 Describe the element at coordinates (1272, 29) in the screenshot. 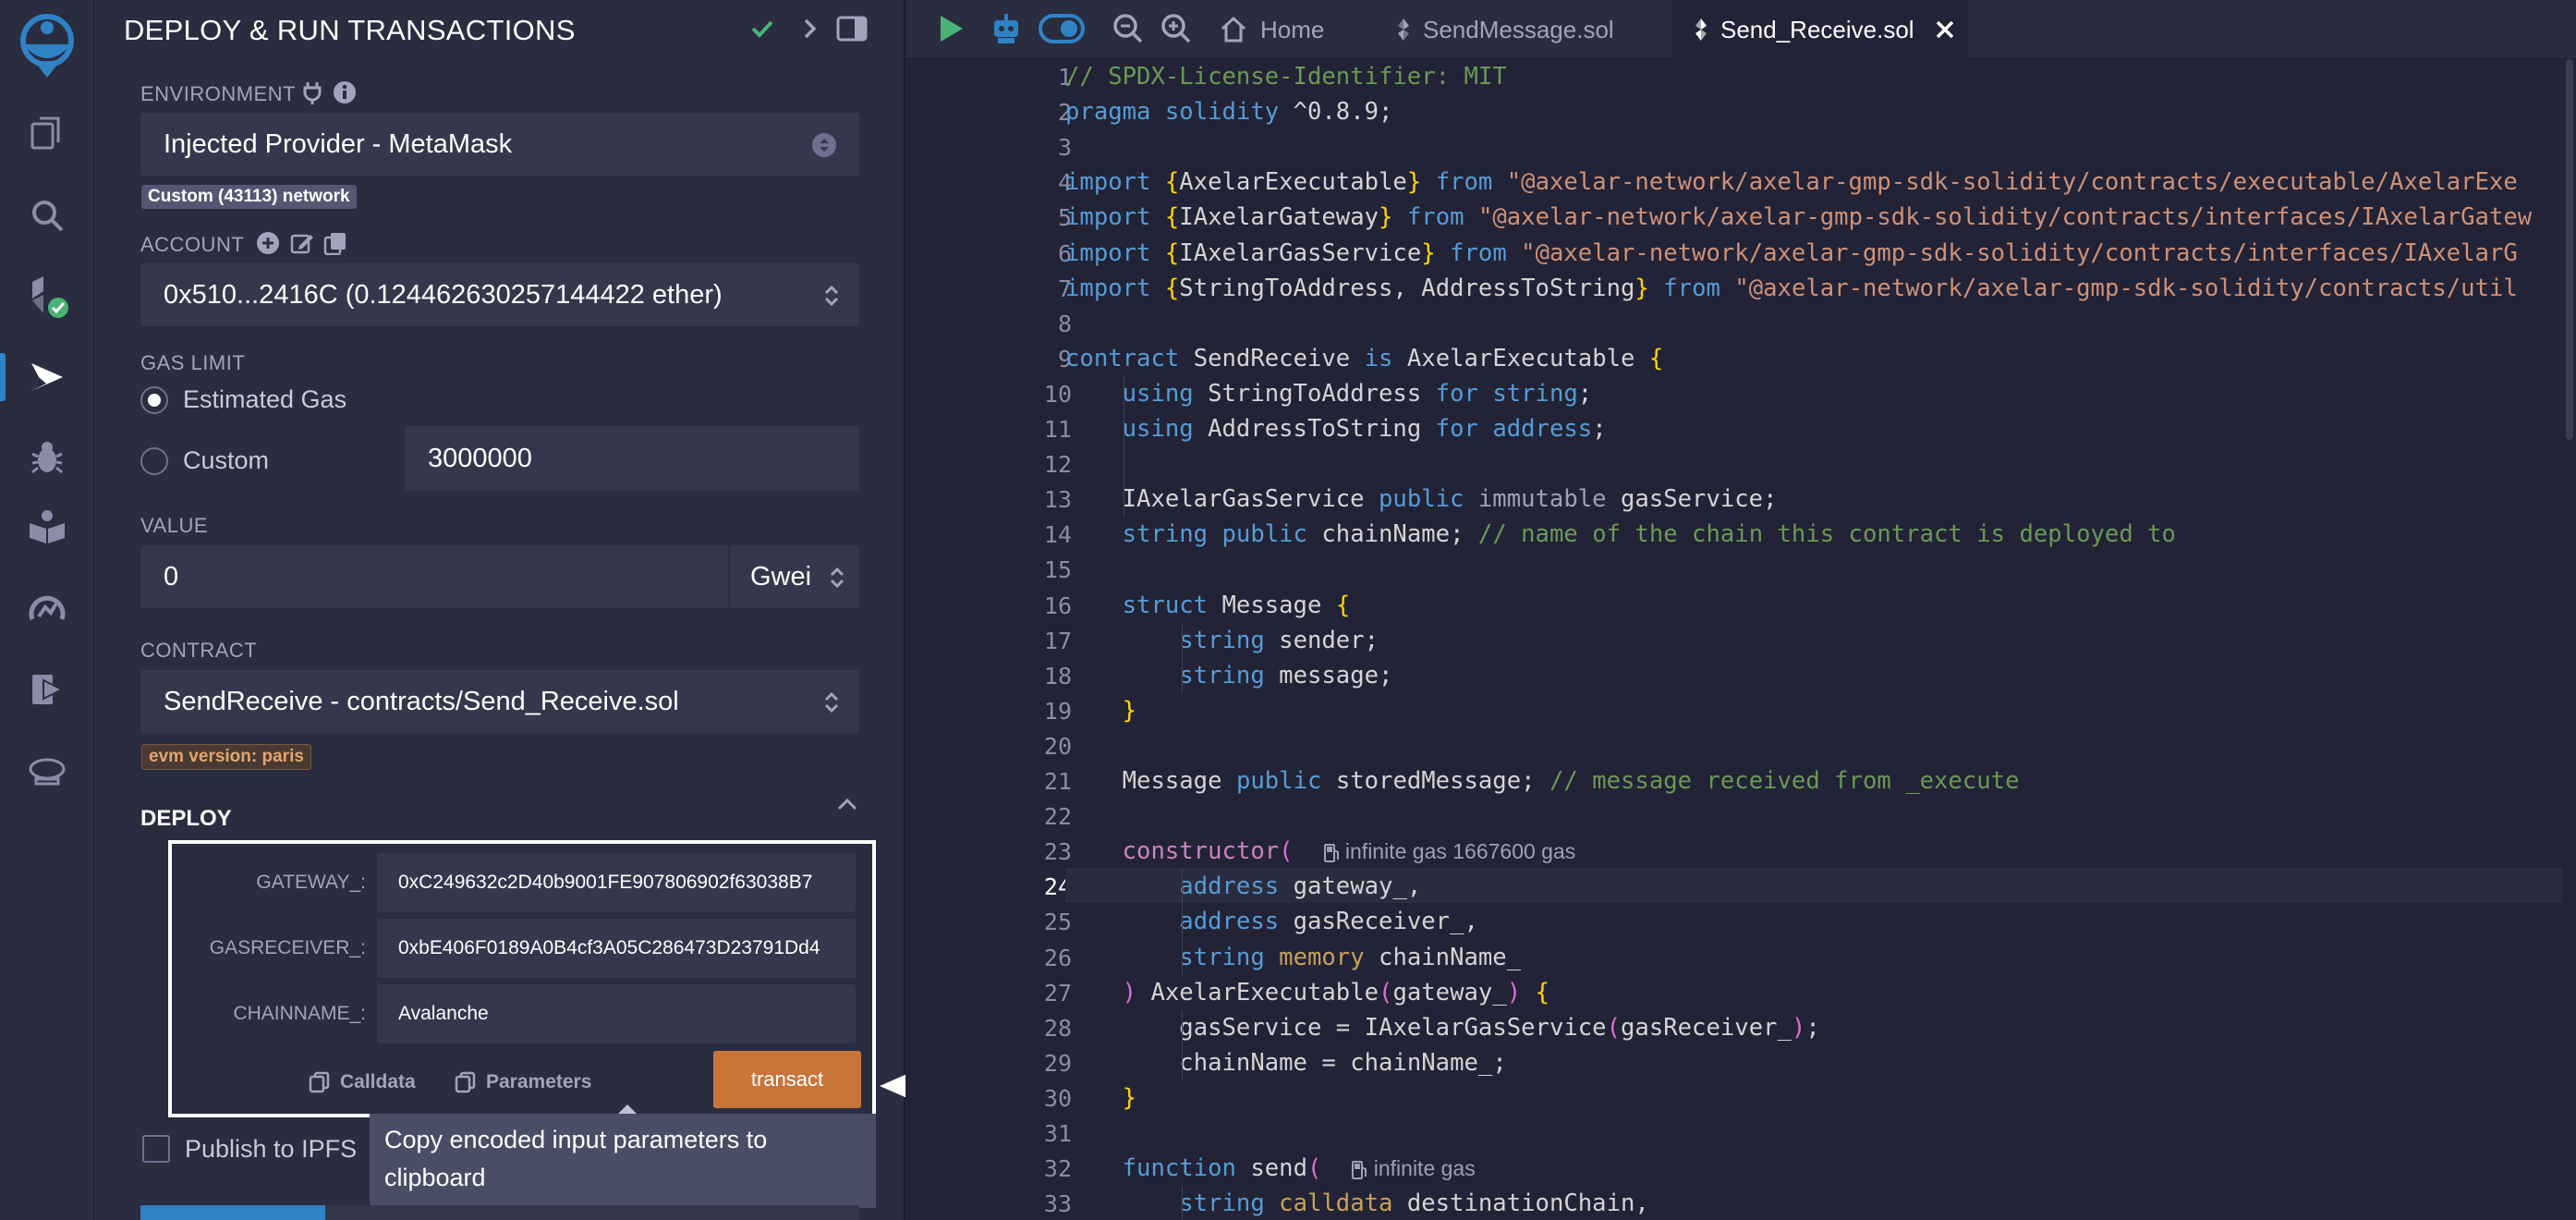

I see `tab-home: Home` at that location.